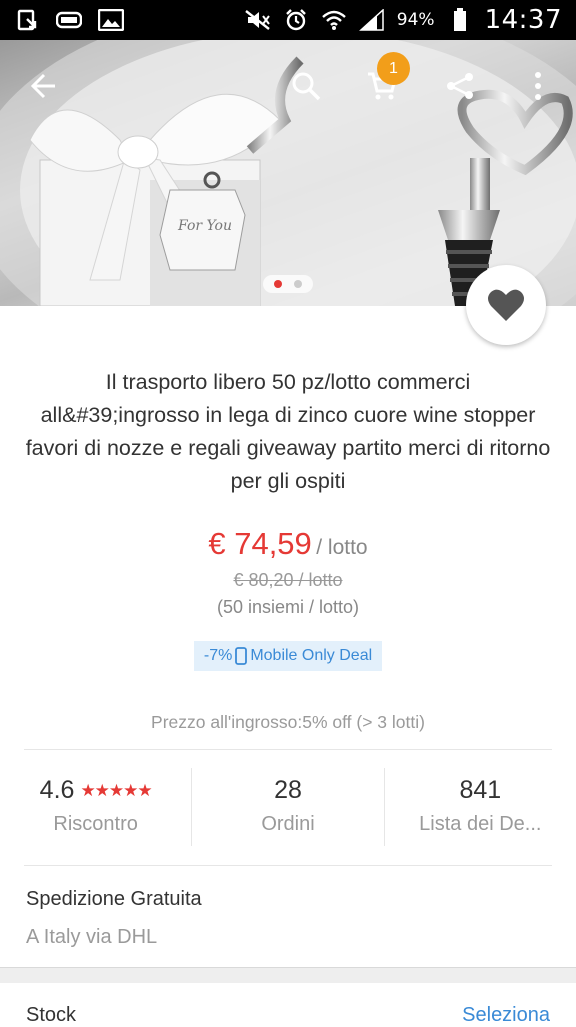 This screenshot has width=576, height=1027. I want to click on arrow-back-icon, so click(42, 86).